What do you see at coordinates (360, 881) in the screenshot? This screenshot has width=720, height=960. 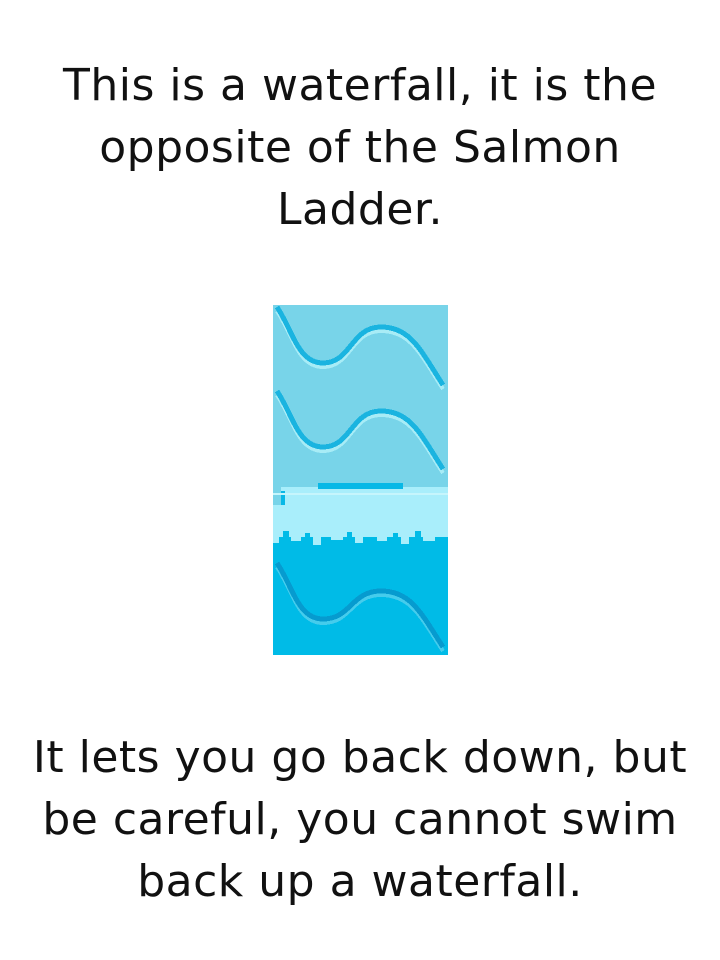 I see `outro-line-3: back up a waterfall.` at bounding box center [360, 881].